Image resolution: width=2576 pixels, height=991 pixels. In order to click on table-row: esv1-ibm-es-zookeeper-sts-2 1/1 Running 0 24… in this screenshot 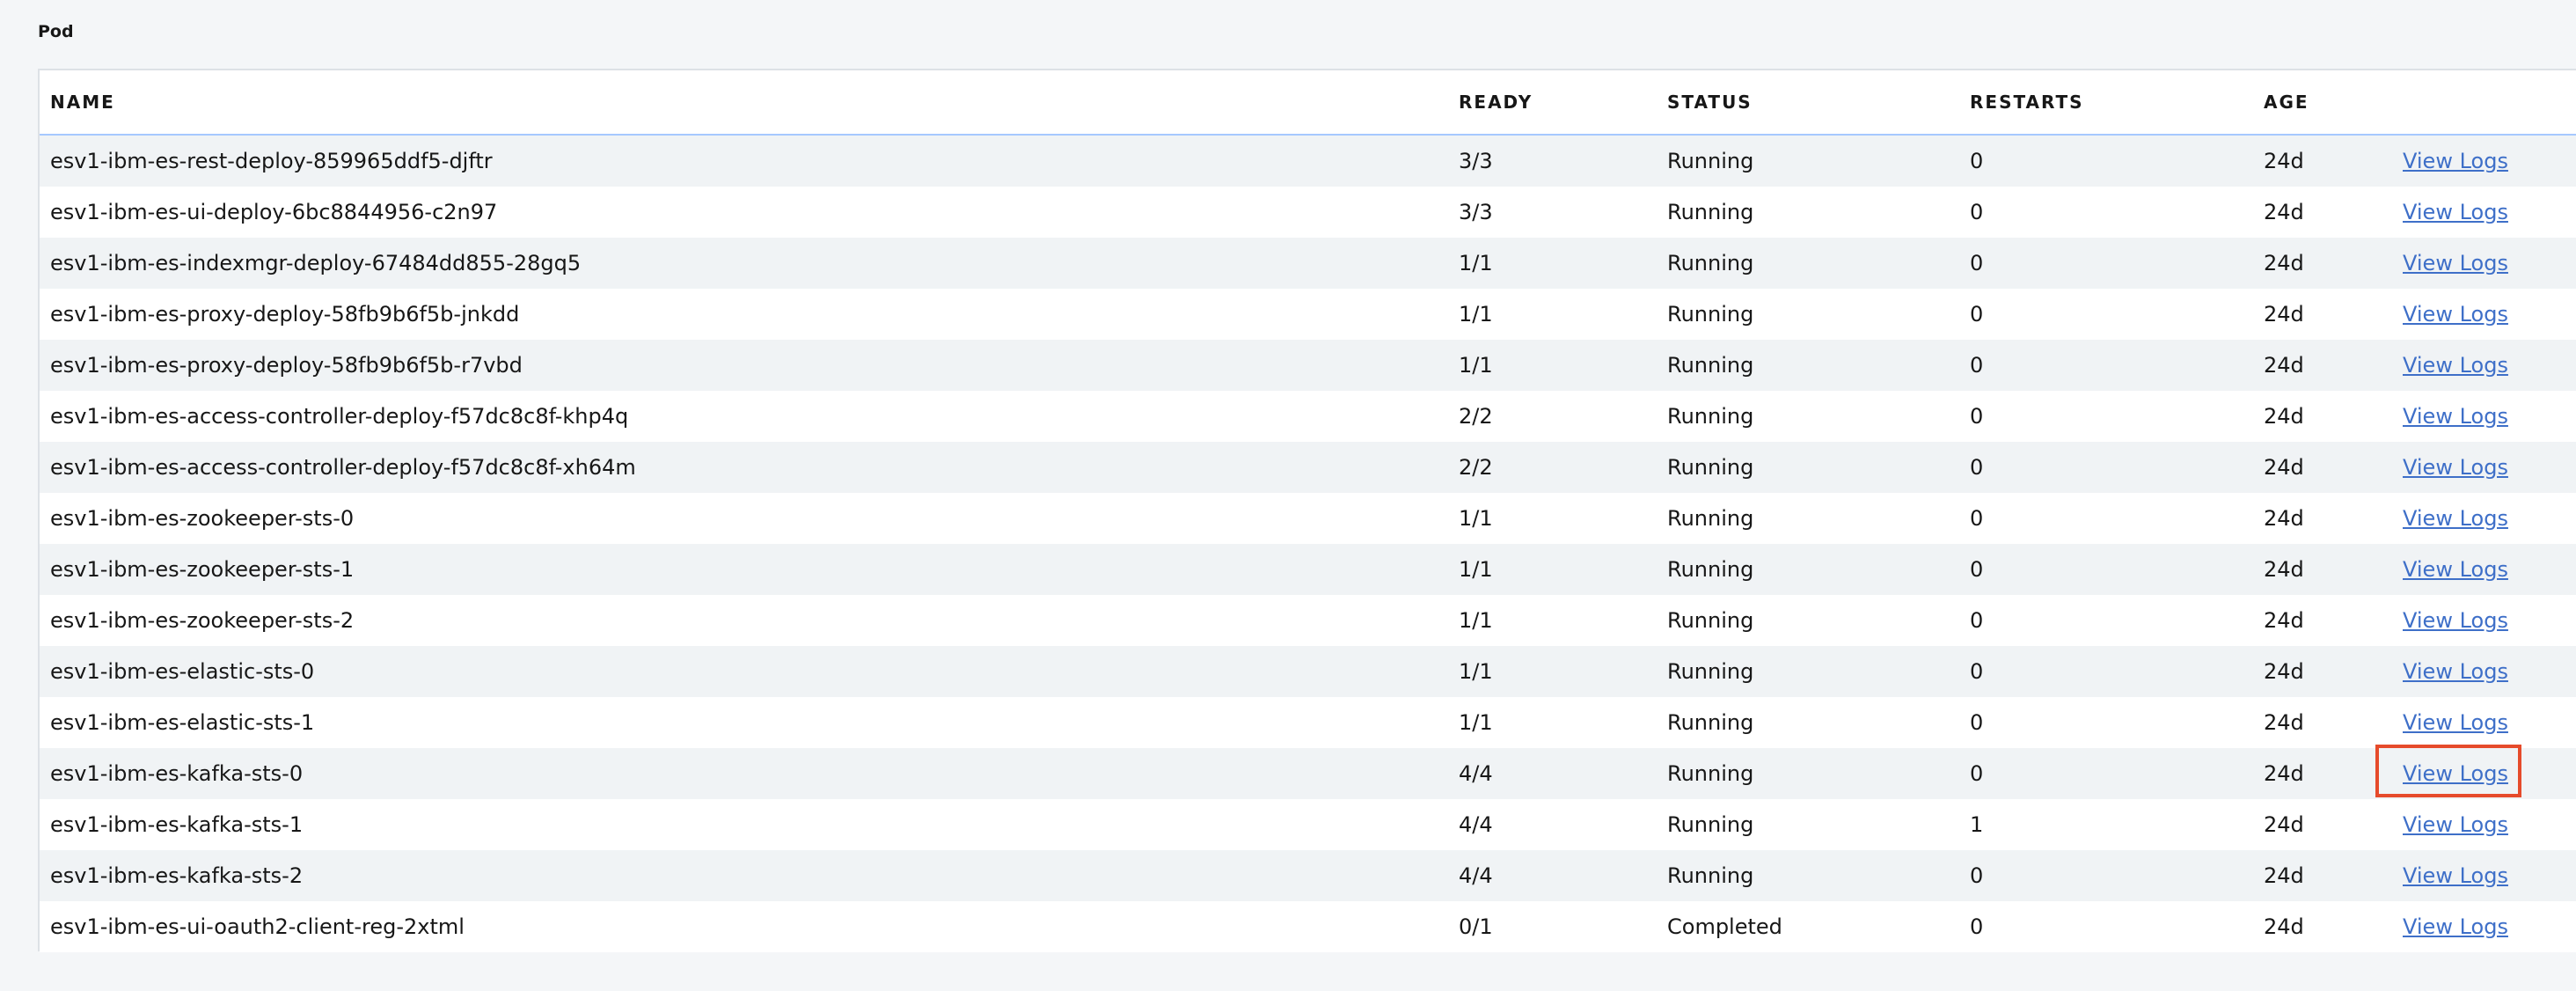, I will do `click(1308, 620)`.